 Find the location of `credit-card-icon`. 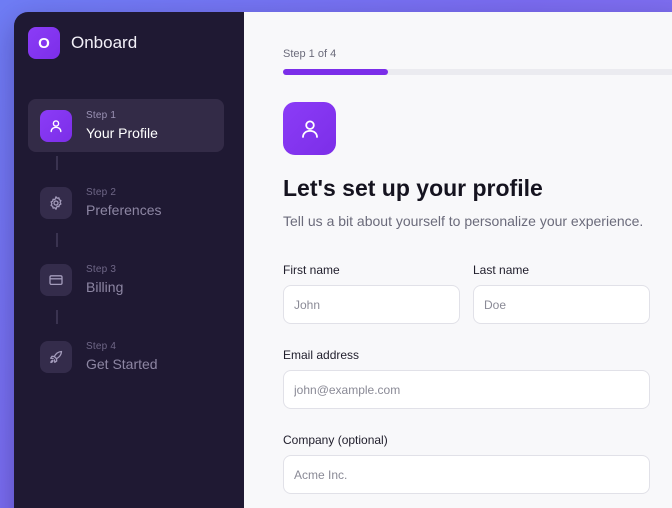

credit-card-icon is located at coordinates (56, 279).